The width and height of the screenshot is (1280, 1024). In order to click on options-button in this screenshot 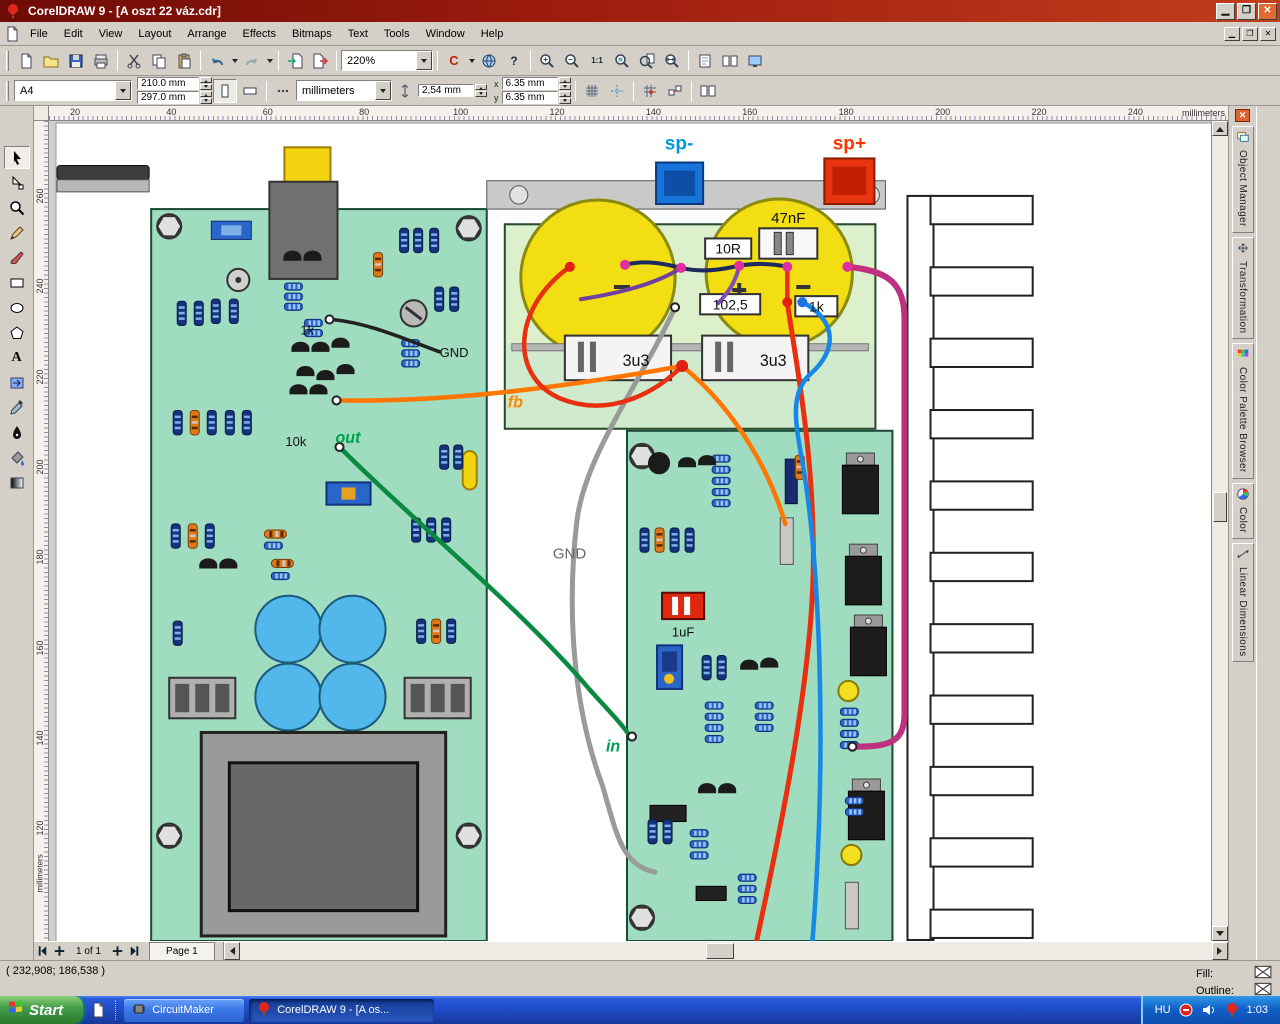, I will do `click(707, 90)`.